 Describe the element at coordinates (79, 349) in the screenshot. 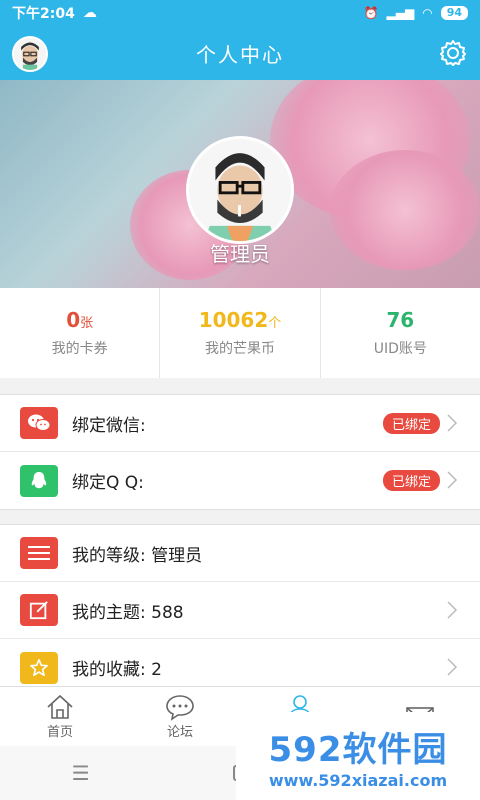

I see `stat-label: 我的卡券` at that location.